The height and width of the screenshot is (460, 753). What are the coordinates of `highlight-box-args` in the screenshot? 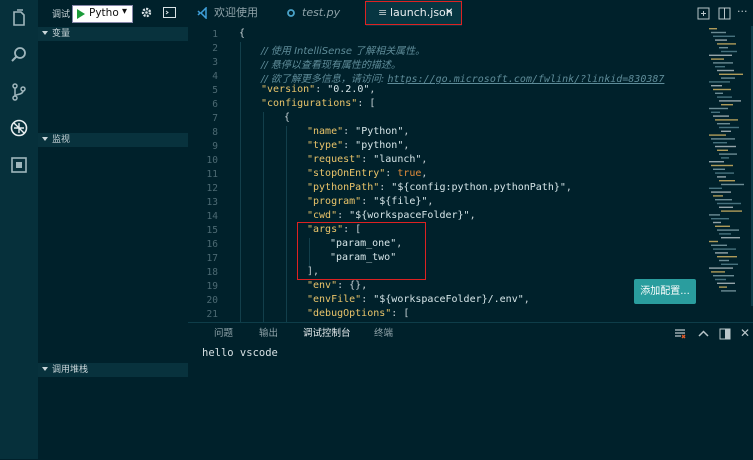 It's located at (361, 251).